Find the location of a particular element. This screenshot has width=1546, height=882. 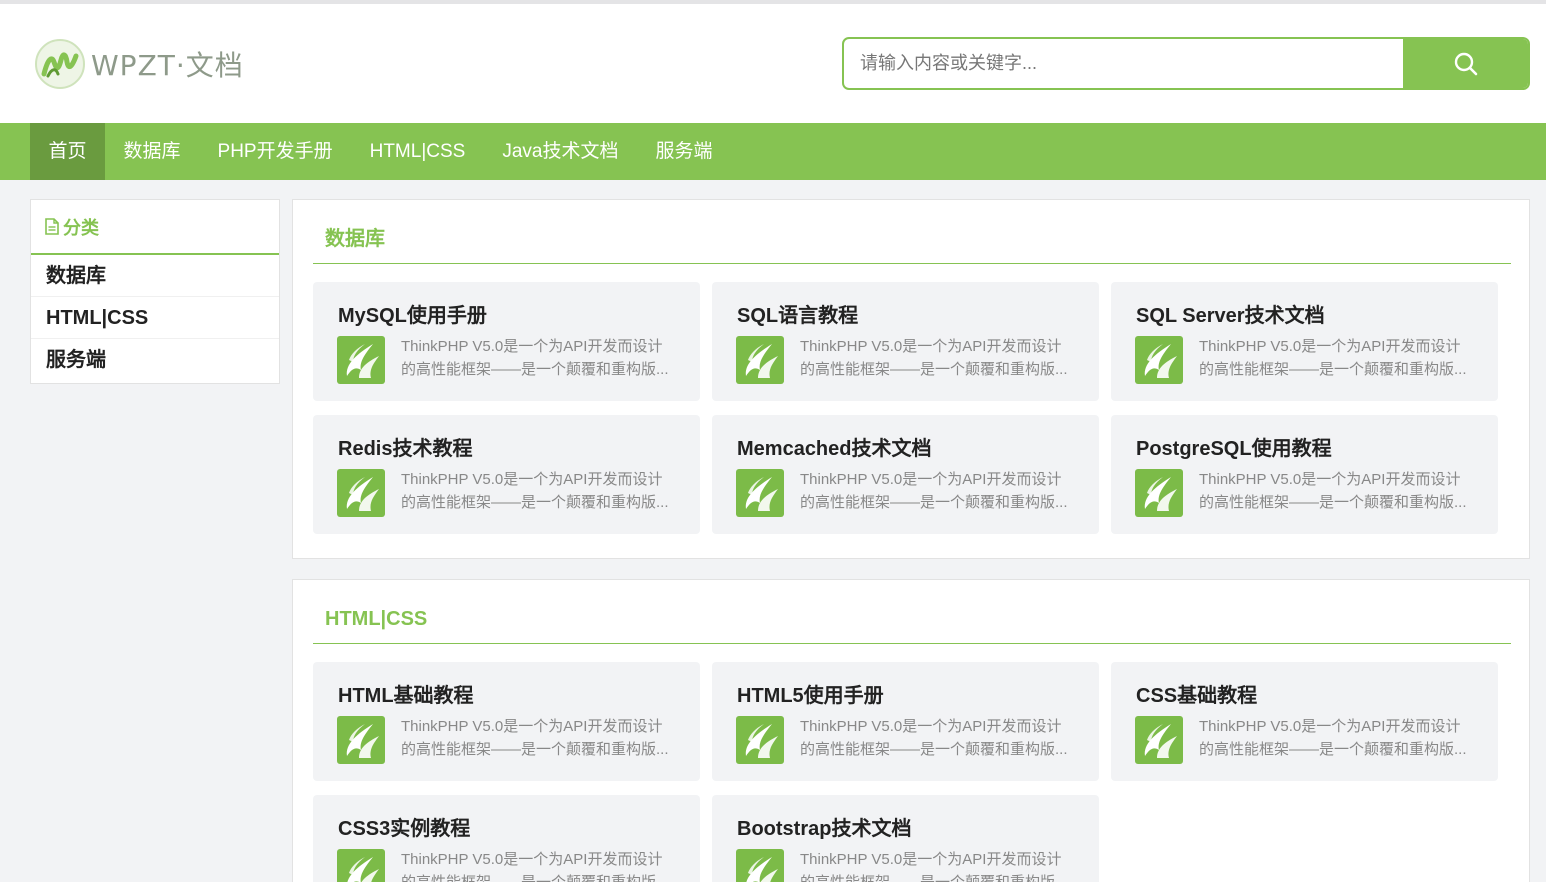

search-button is located at coordinates (1465, 63).